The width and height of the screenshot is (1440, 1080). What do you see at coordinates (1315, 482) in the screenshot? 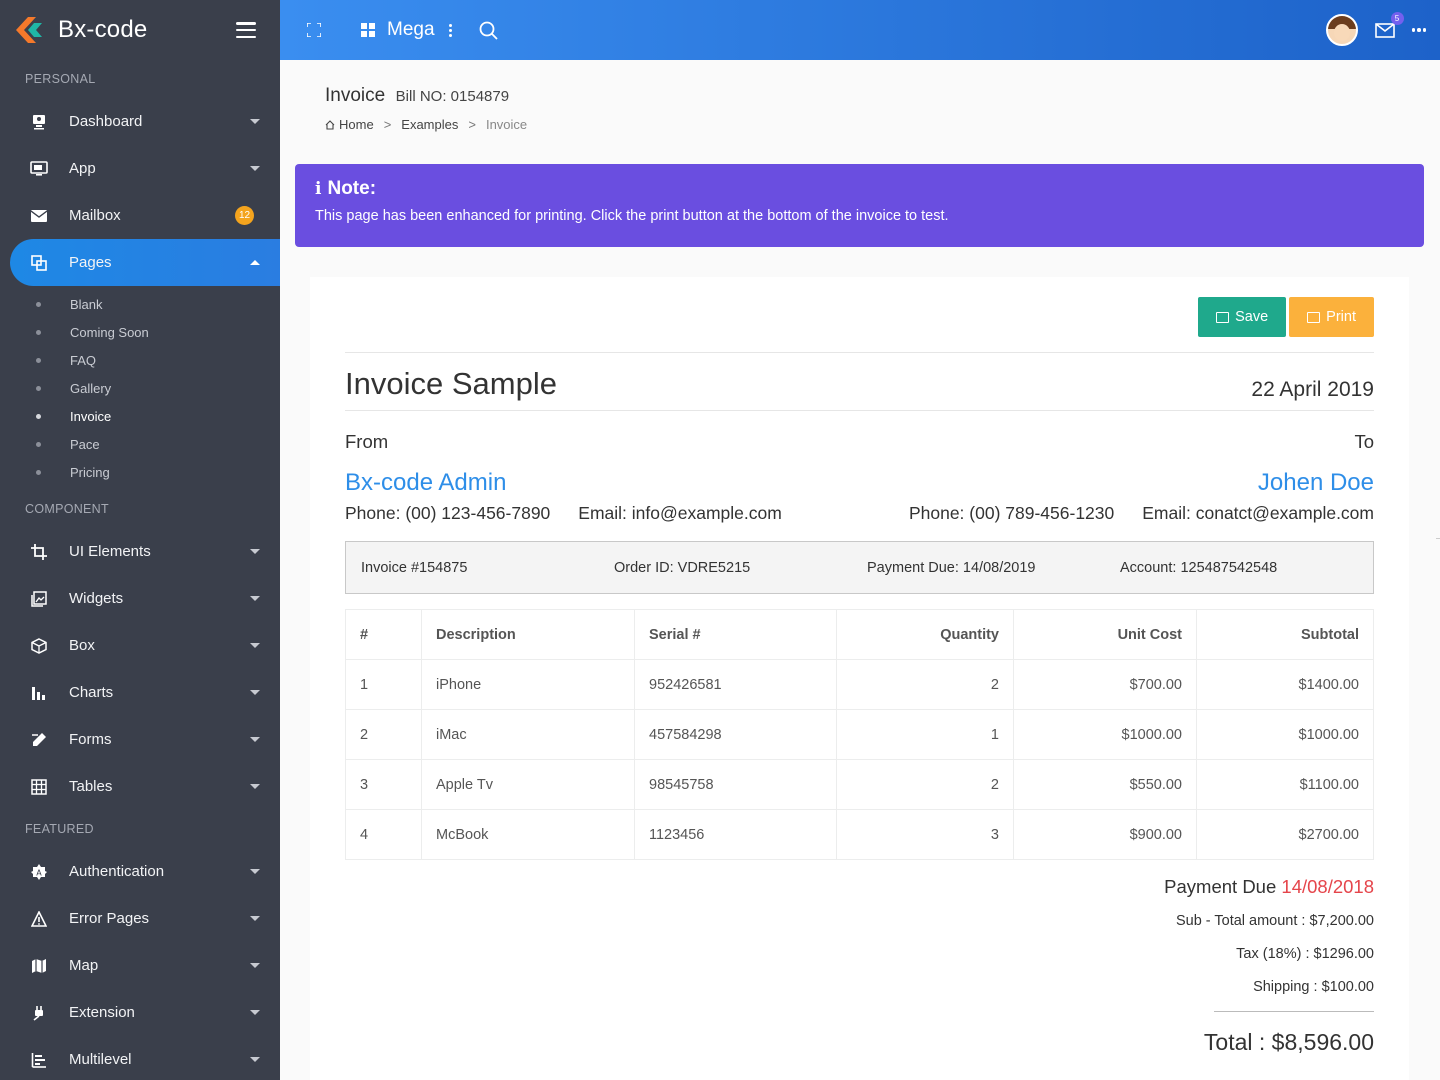
I see `to-name: Johen Doe` at bounding box center [1315, 482].